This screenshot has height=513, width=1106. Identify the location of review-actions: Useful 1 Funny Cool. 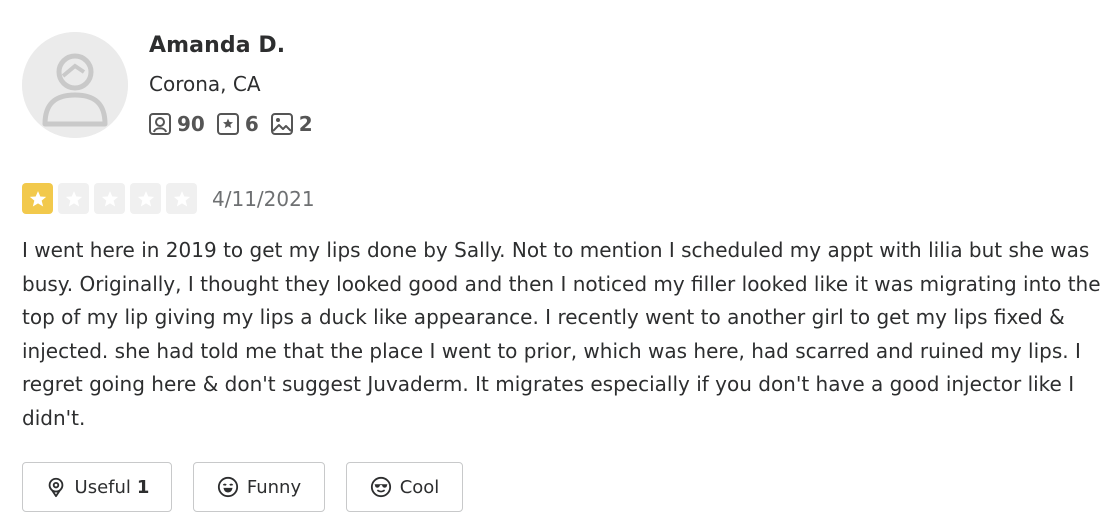
(253, 487).